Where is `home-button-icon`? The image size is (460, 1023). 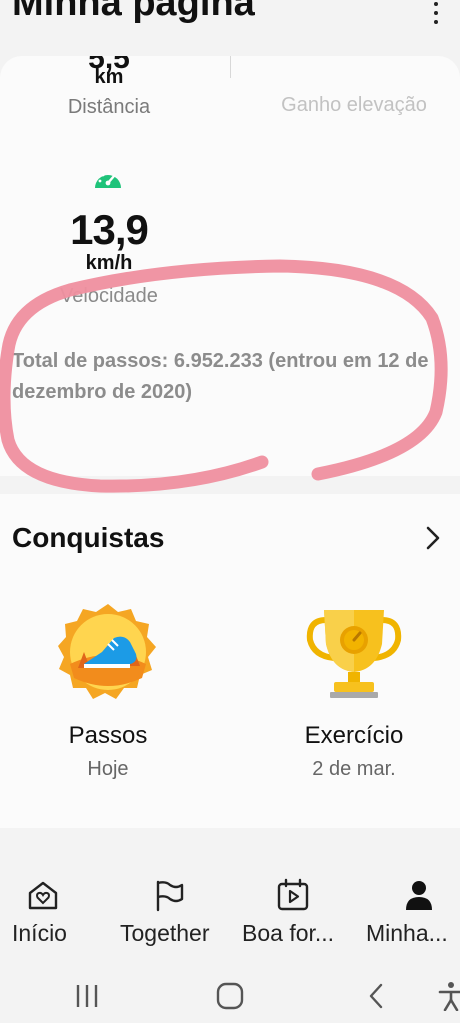
home-button-icon is located at coordinates (230, 996).